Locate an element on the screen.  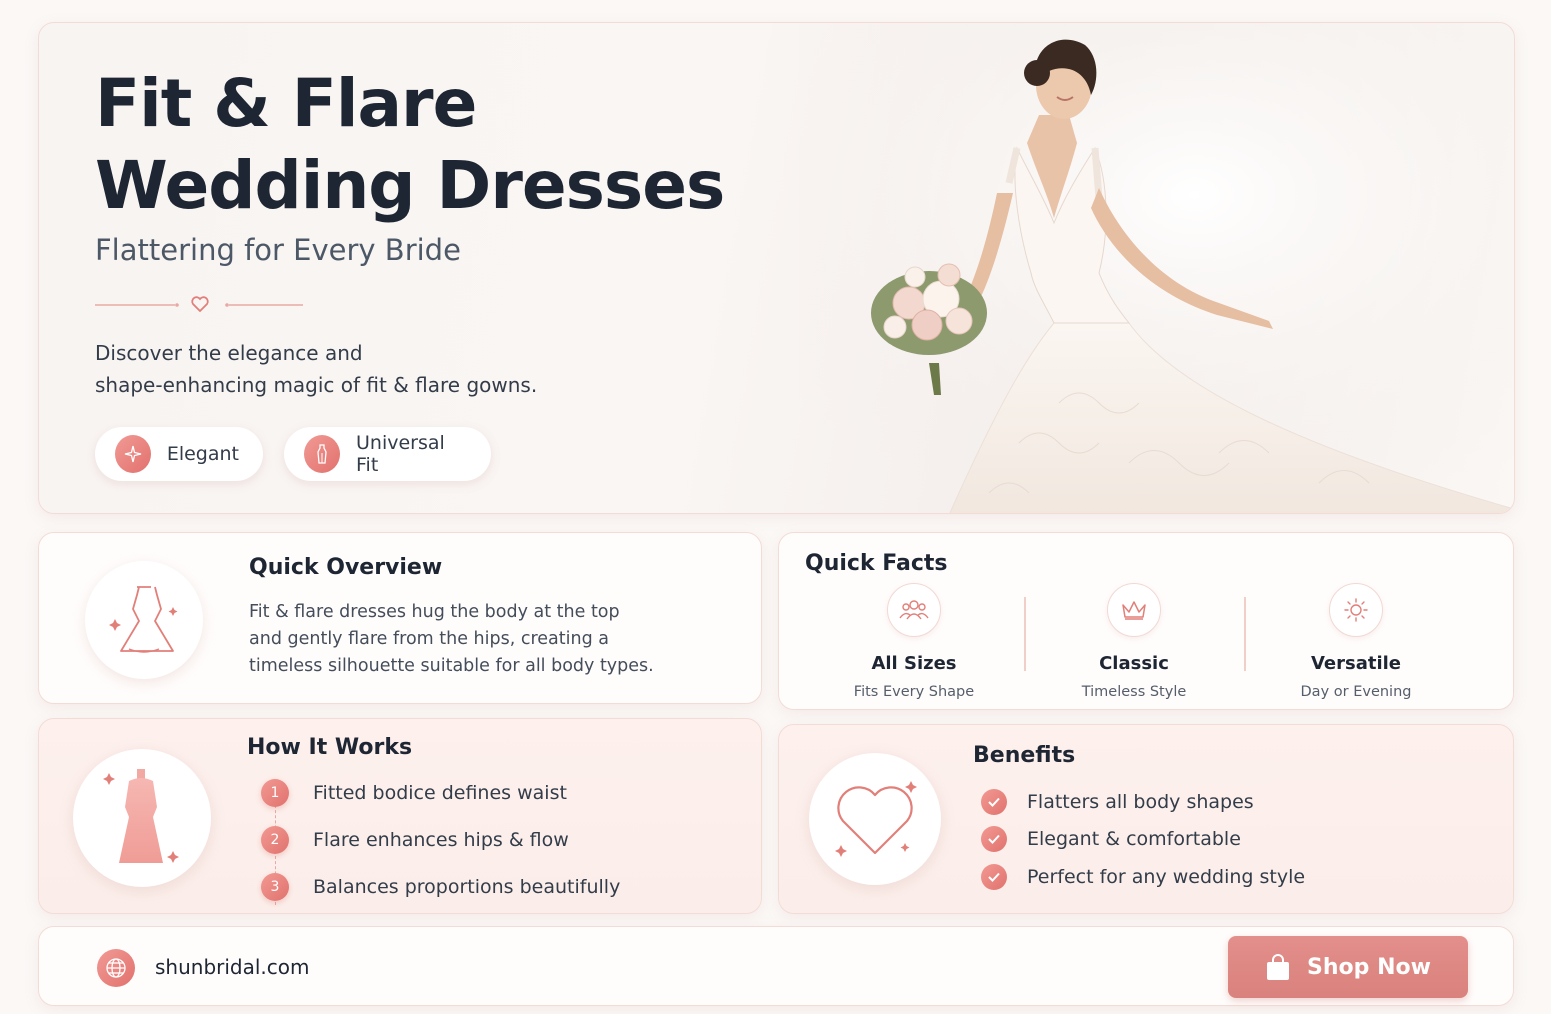
fact-all-sizes: All Sizes Fits Every Shape is located at coordinates (914, 641).